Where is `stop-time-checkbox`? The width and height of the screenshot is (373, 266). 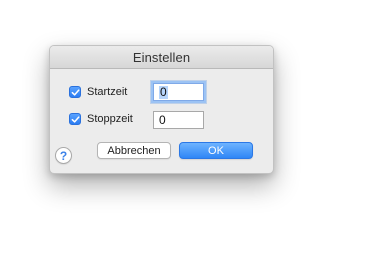
stop-time-checkbox is located at coordinates (75, 119).